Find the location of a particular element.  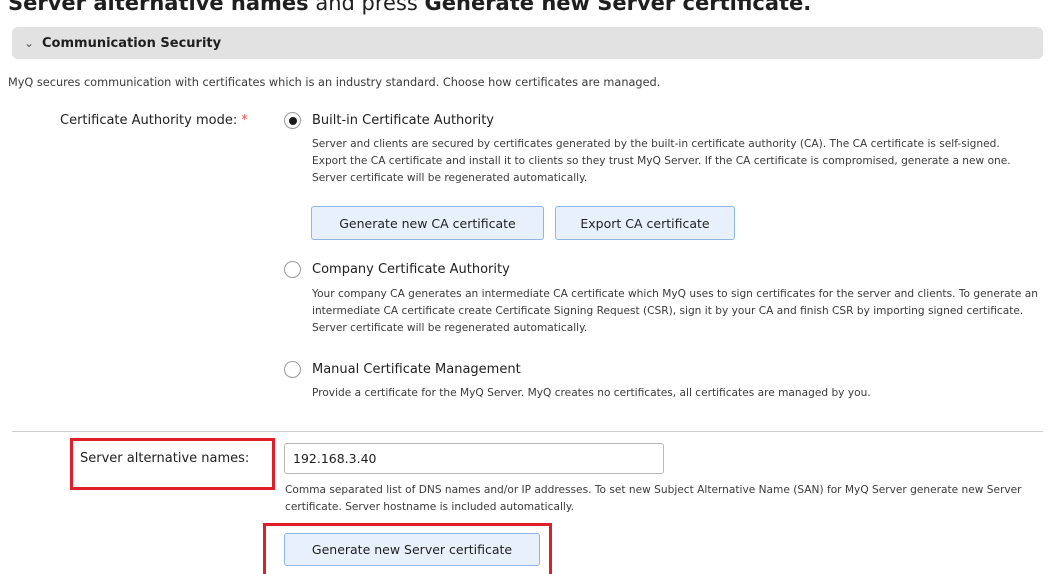

server-alternative-names-label: Server alternative names: is located at coordinates (165, 458).